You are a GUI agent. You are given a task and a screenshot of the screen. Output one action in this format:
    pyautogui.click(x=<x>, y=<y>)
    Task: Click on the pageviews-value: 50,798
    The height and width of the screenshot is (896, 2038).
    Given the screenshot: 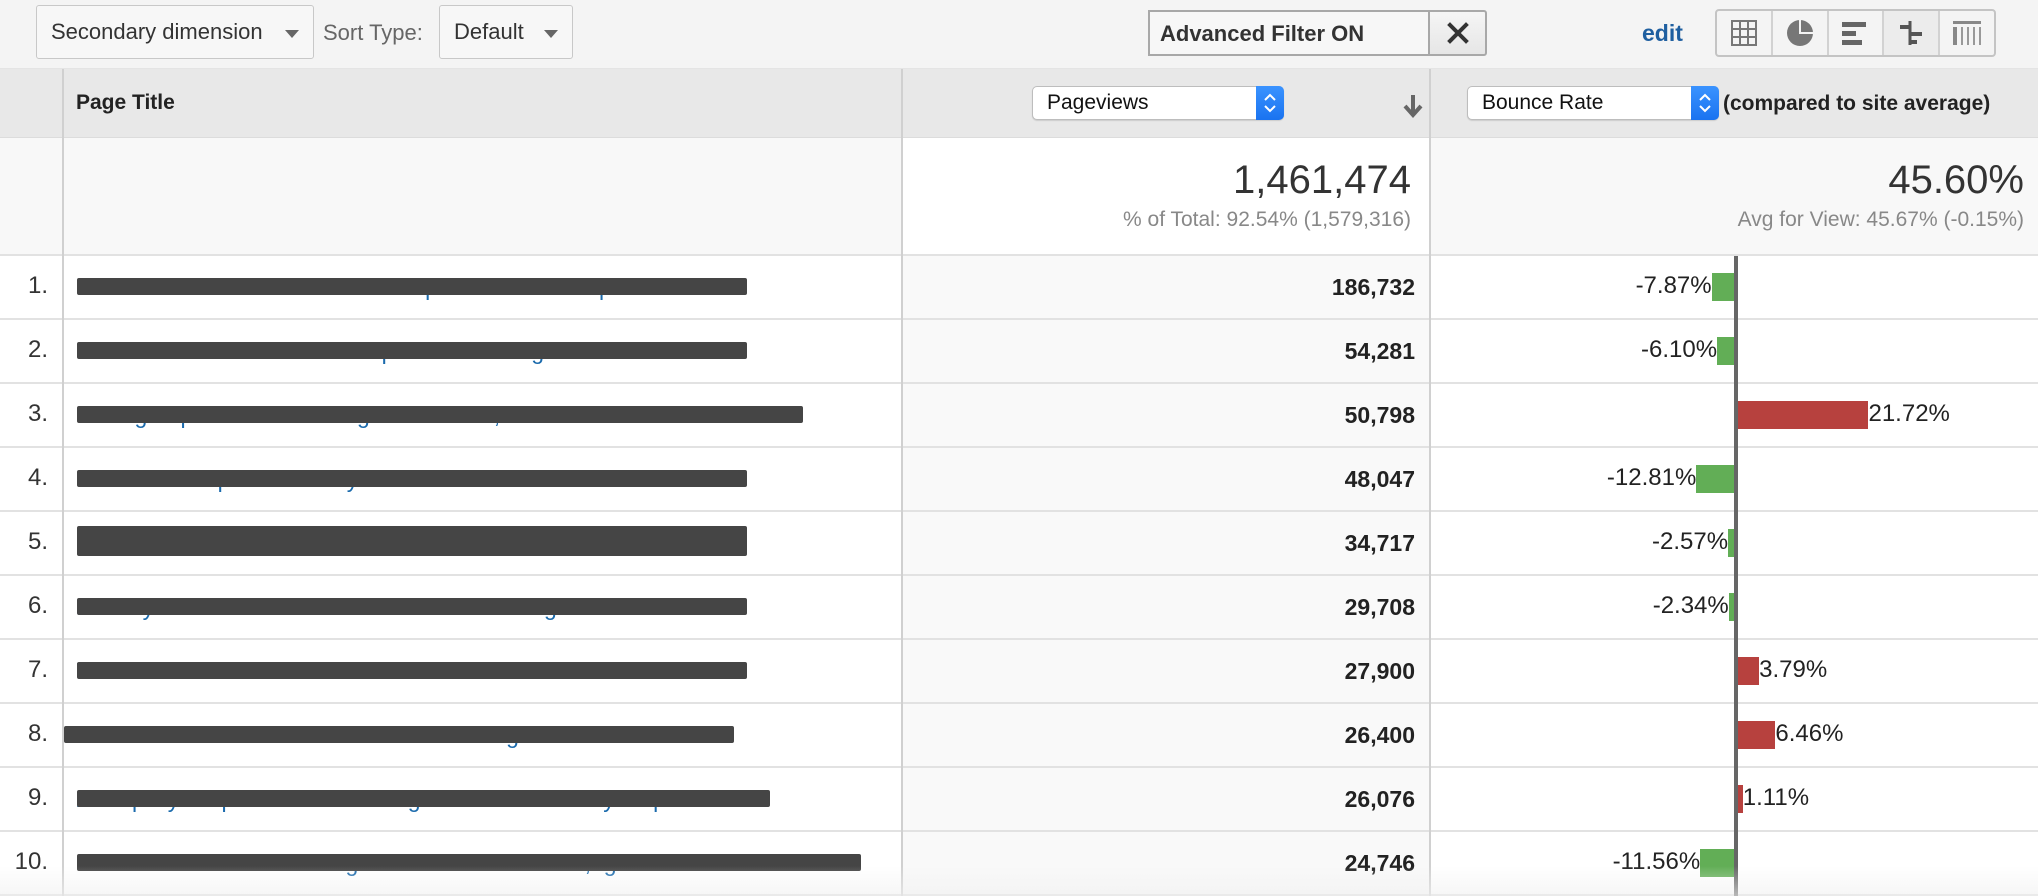 What is the action you would take?
    pyautogui.click(x=1379, y=415)
    